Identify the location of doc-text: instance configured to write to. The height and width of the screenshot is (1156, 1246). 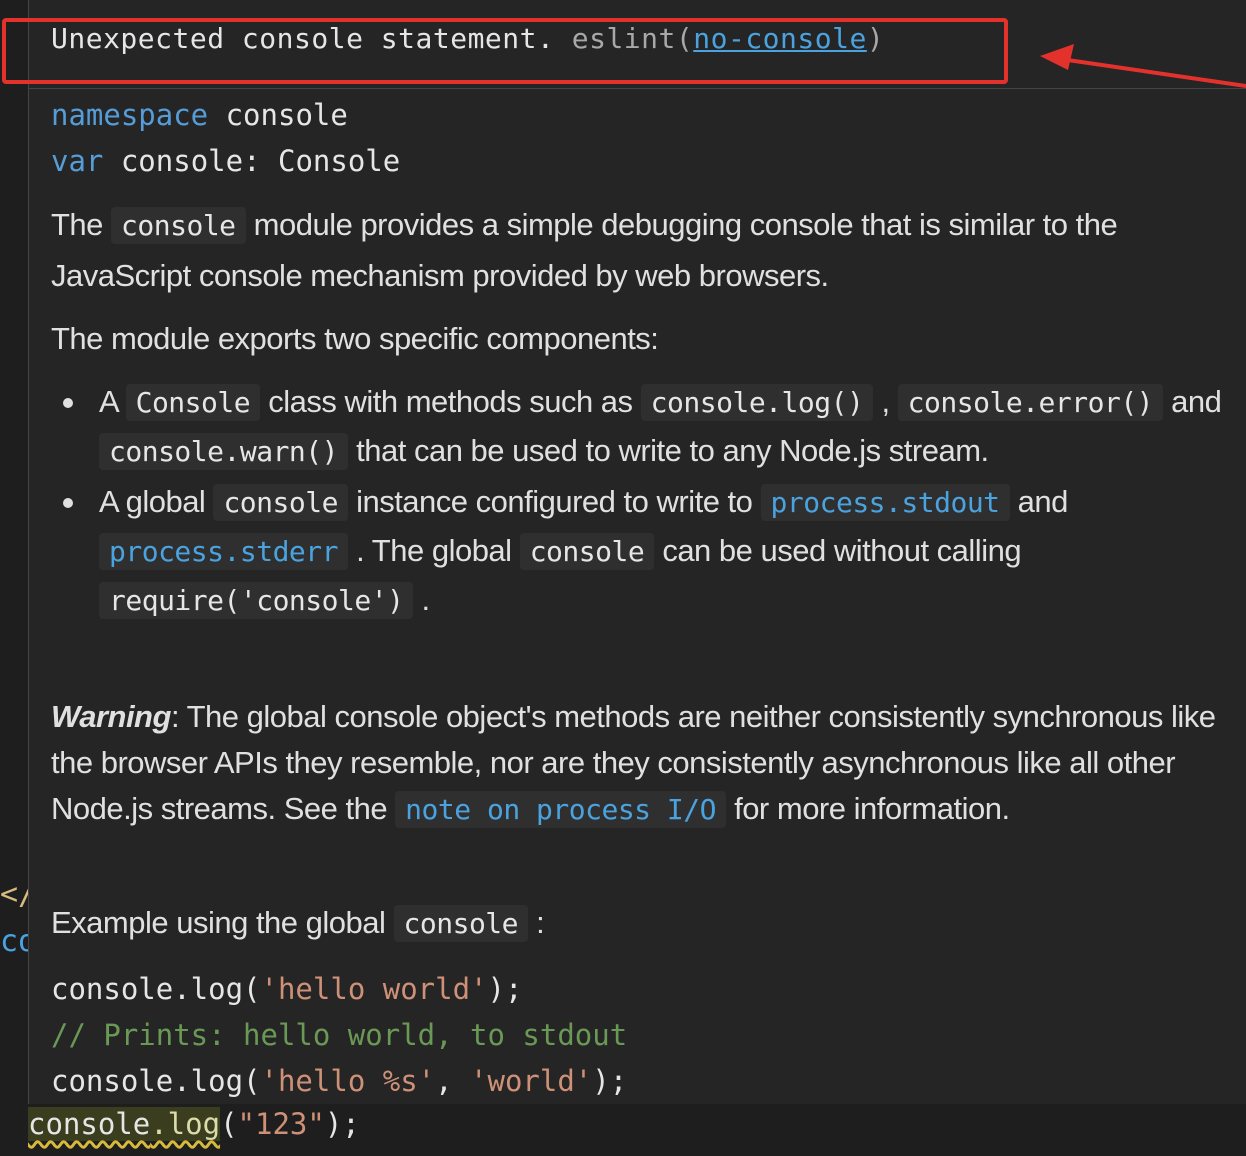
(554, 501).